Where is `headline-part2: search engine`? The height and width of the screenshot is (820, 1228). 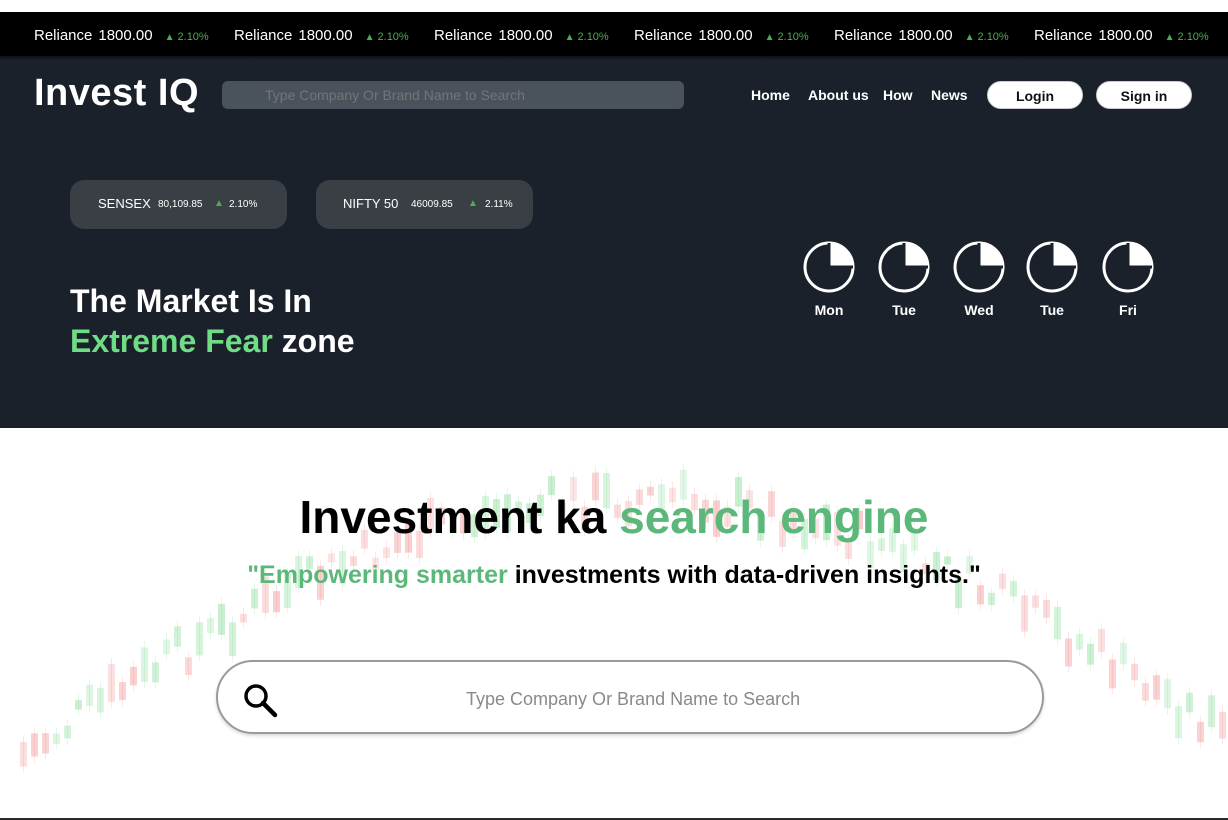
headline-part2: search engine is located at coordinates (774, 517).